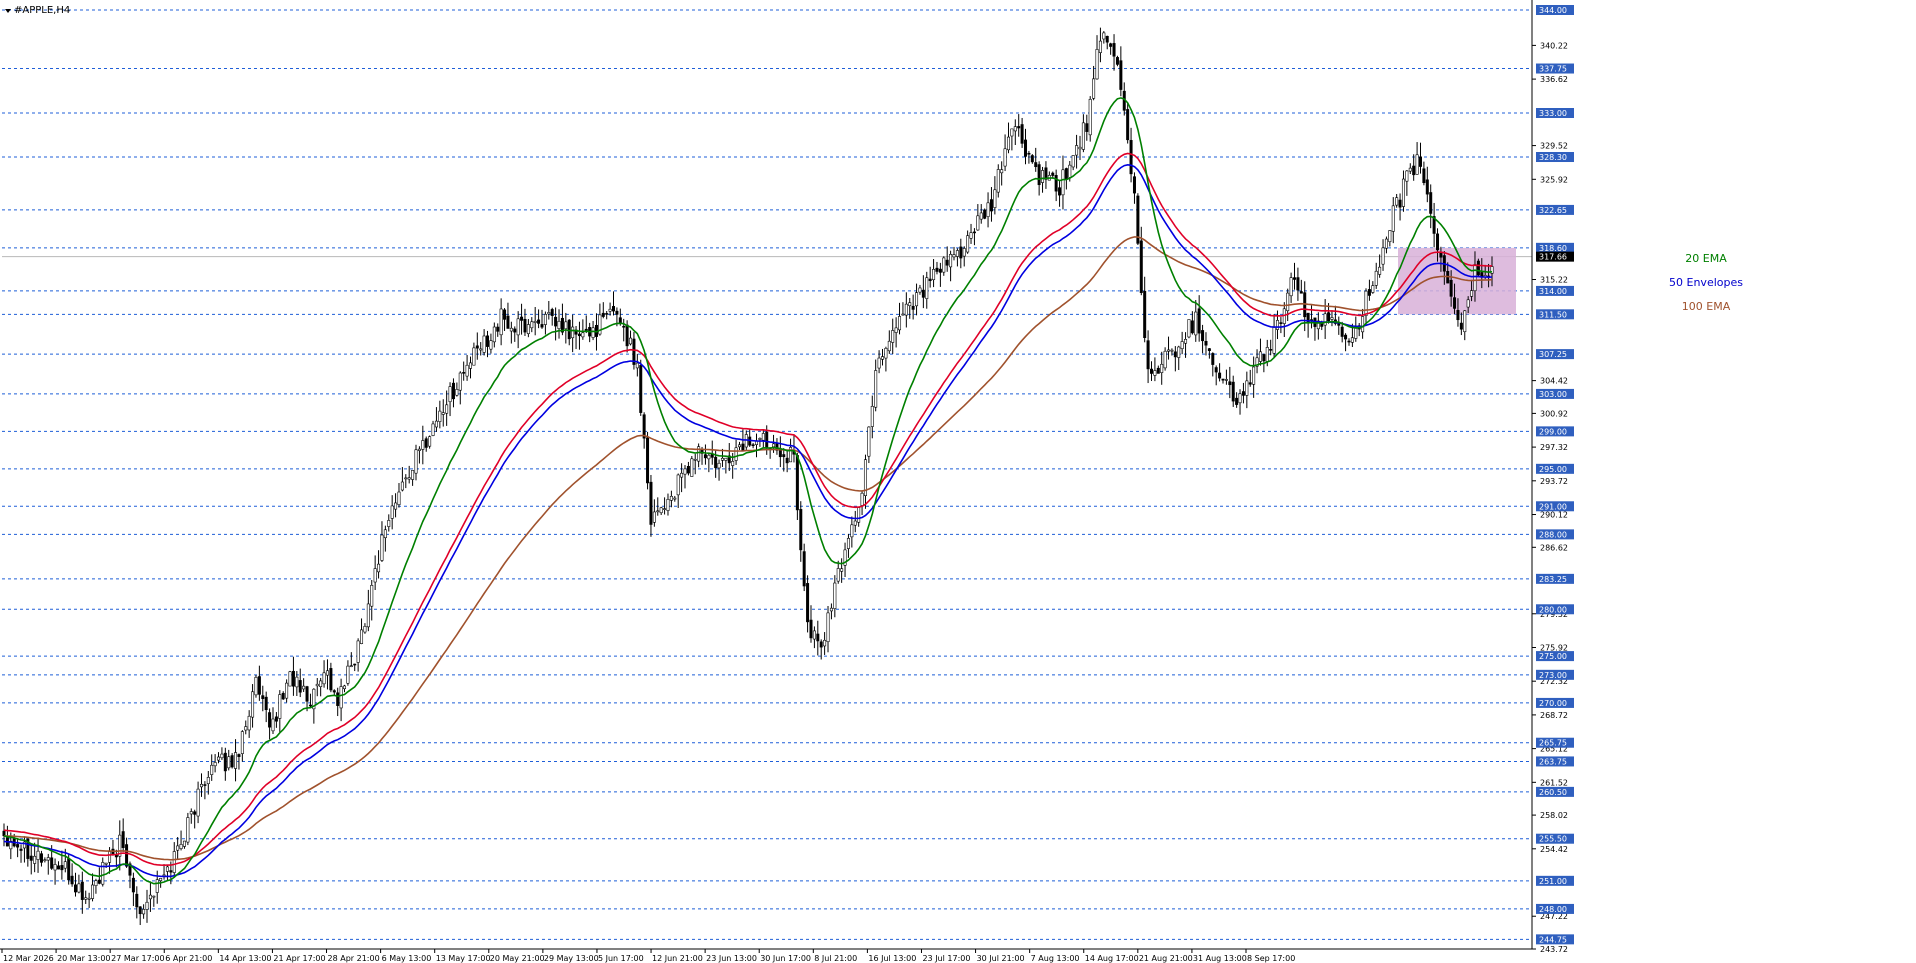 The width and height of the screenshot is (1916, 963). Describe the element at coordinates (571, 958) in the screenshot. I see `x-tick-label: 29 May 13:00` at that location.